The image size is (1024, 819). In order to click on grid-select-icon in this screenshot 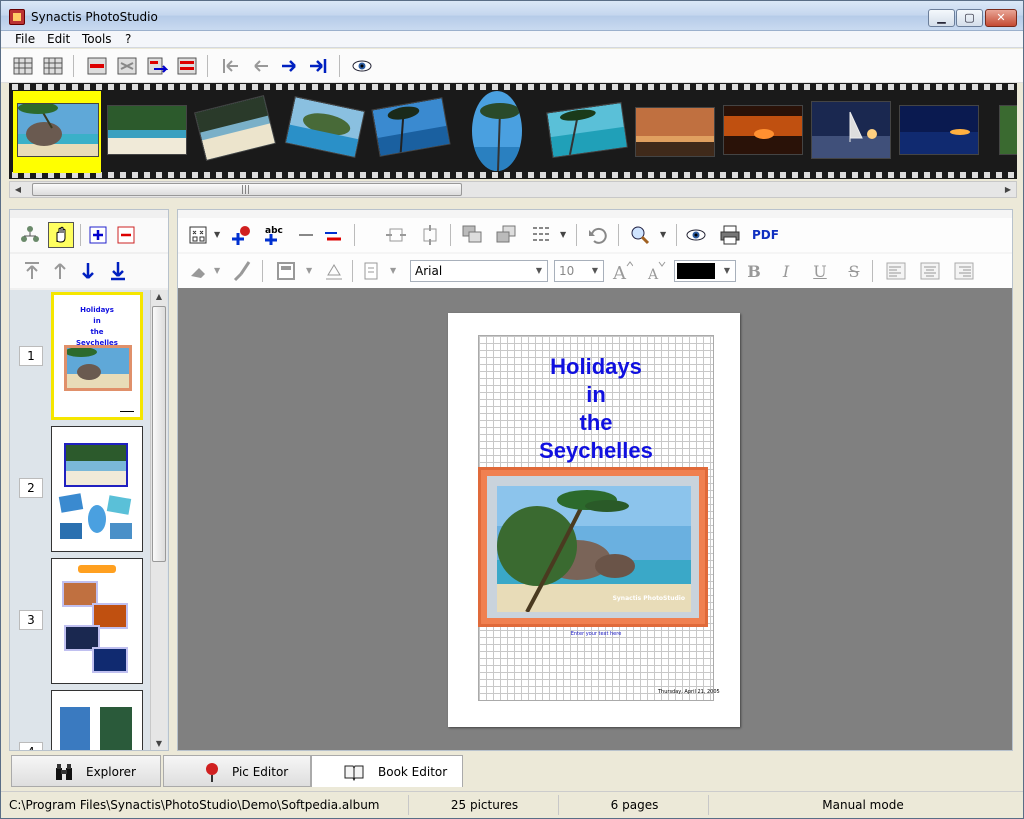, I will do `click(23, 66)`.